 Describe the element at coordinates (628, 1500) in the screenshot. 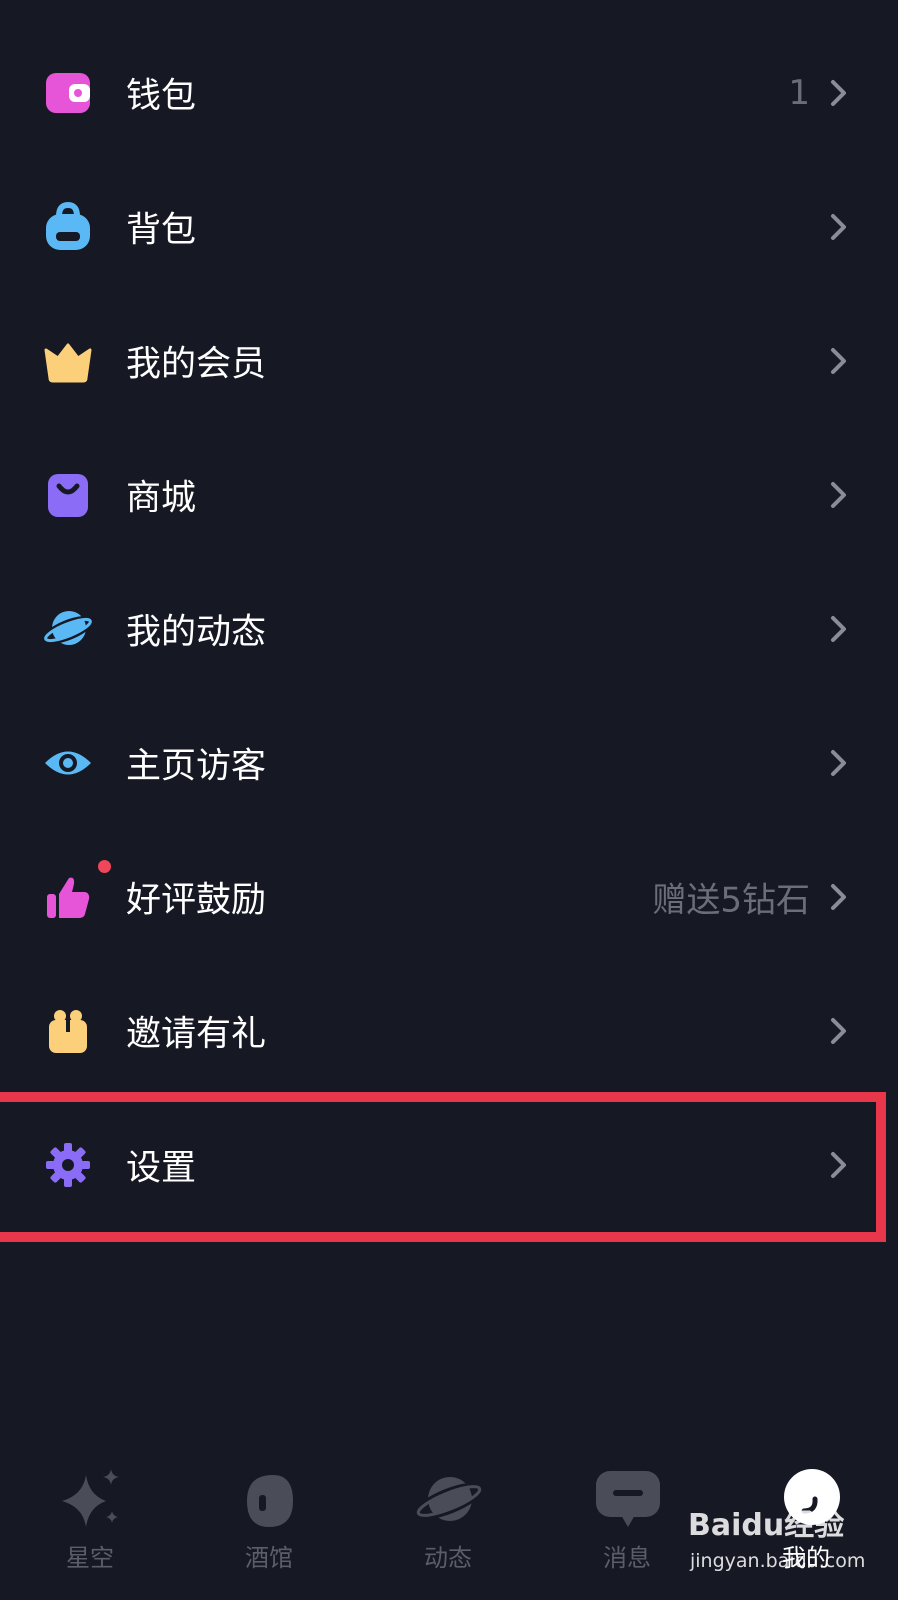

I see `message-icon` at that location.